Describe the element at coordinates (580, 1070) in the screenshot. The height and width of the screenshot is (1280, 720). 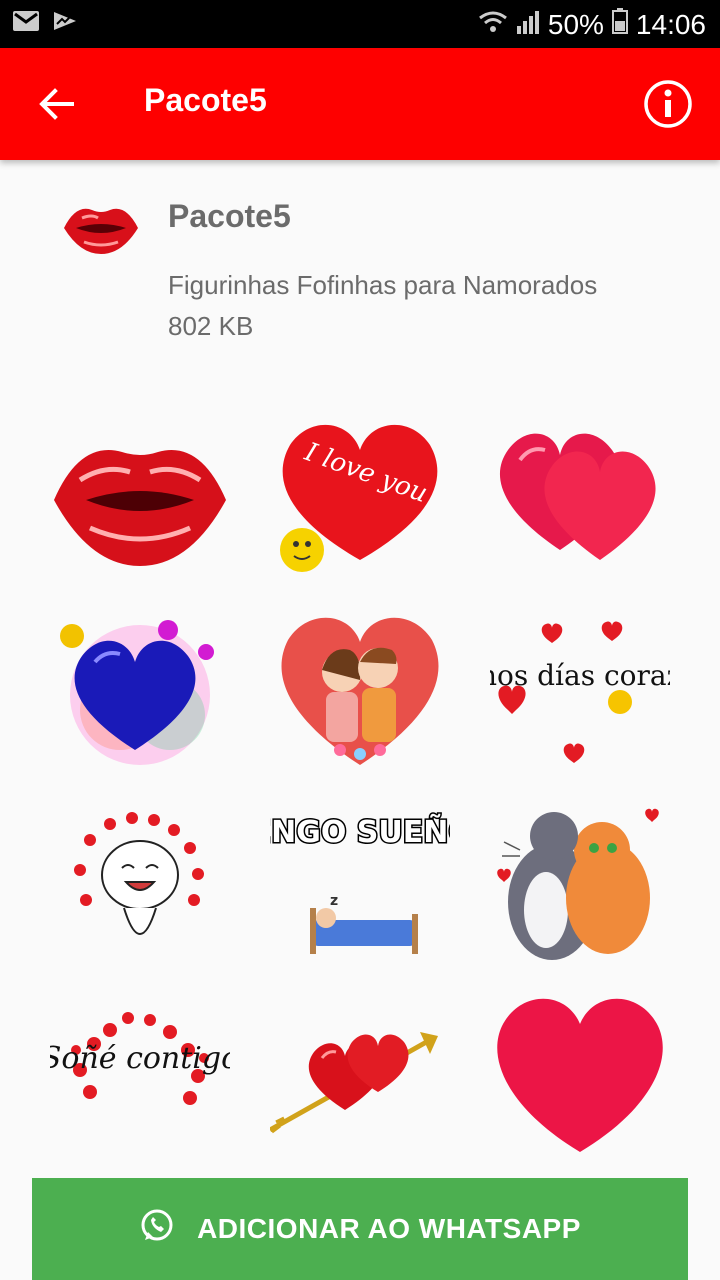
I see `sticker-big-heart` at that location.